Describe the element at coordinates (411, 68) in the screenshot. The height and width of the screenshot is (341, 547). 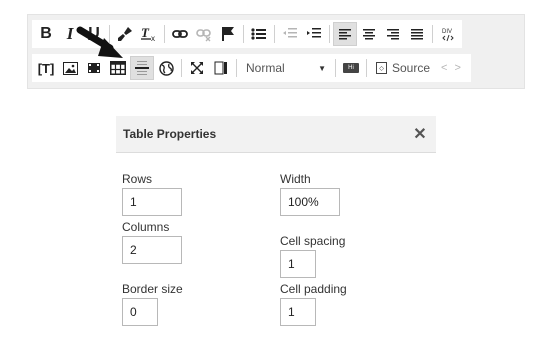
I see `source-label: Source` at that location.